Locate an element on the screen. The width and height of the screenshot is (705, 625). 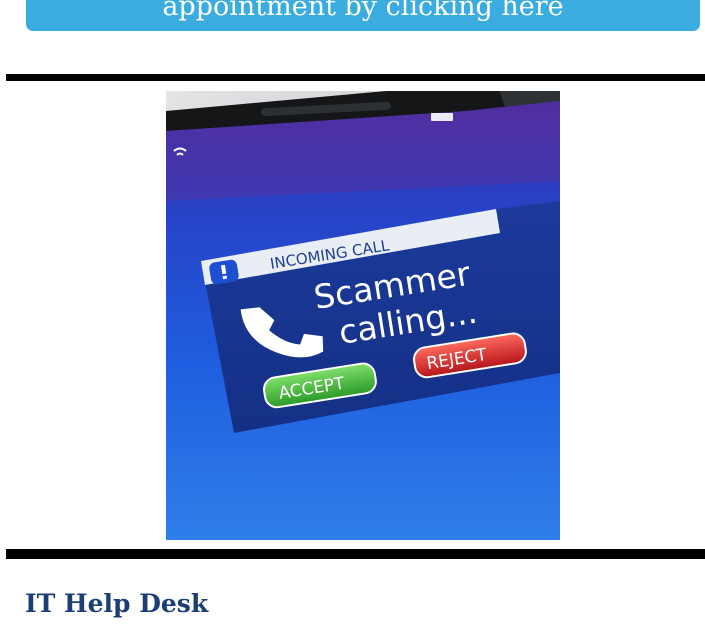
divider-top is located at coordinates (355, 77).